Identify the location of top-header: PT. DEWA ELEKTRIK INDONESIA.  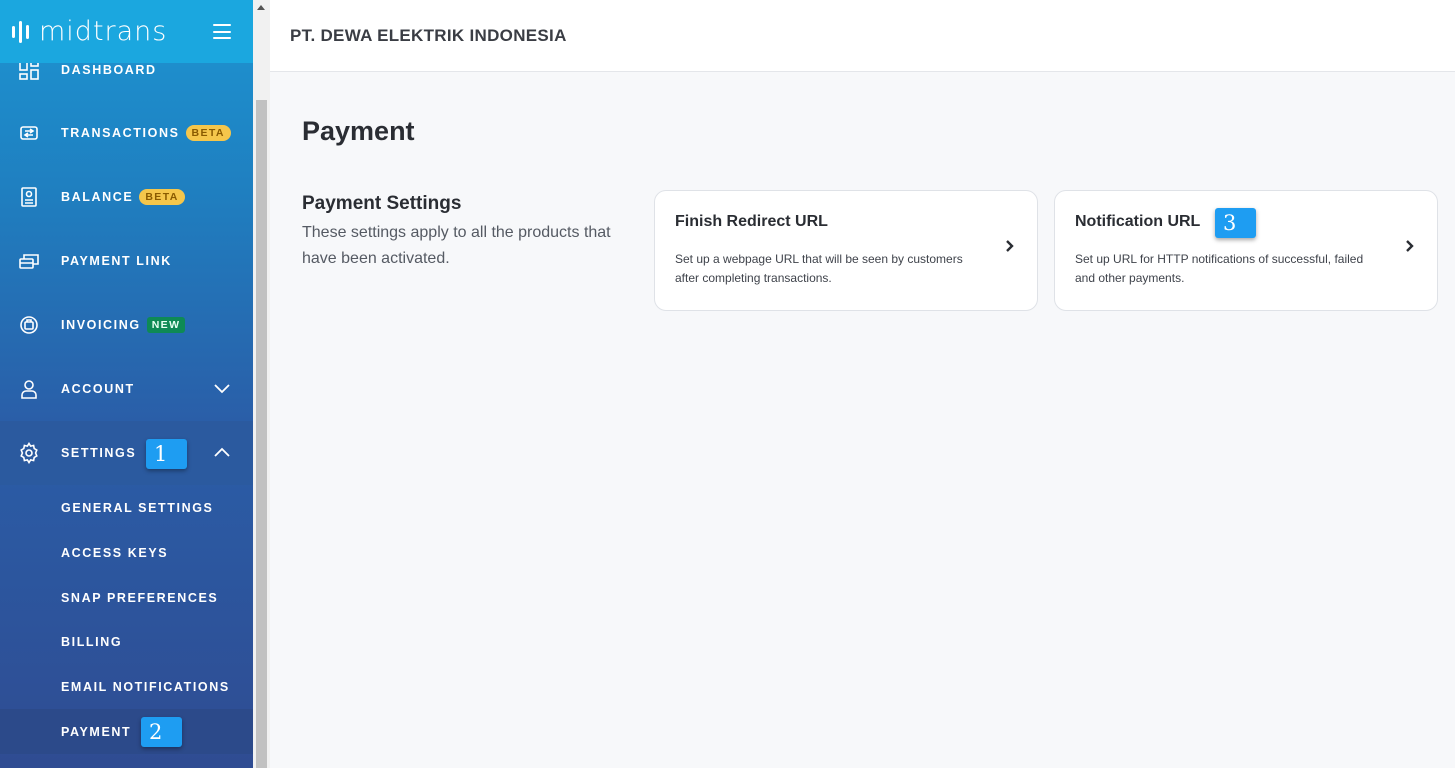
(862, 36).